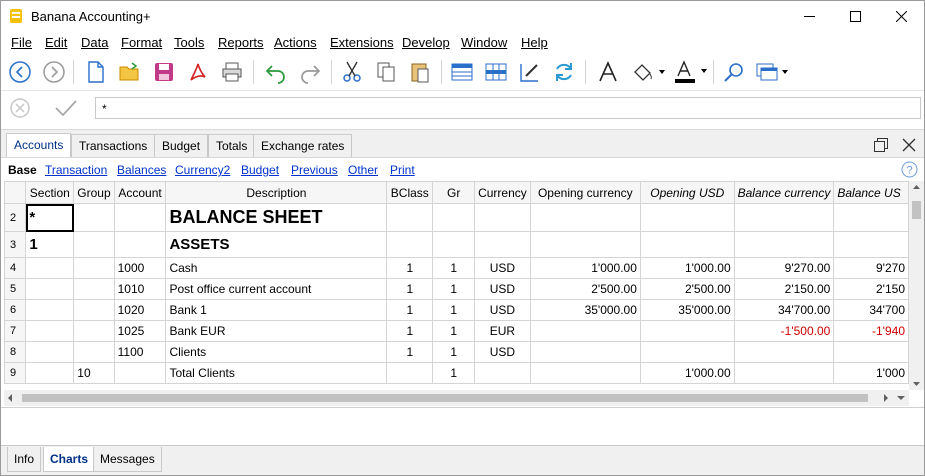  Describe the element at coordinates (141, 42) in the screenshot. I see `menu-format: Format` at that location.